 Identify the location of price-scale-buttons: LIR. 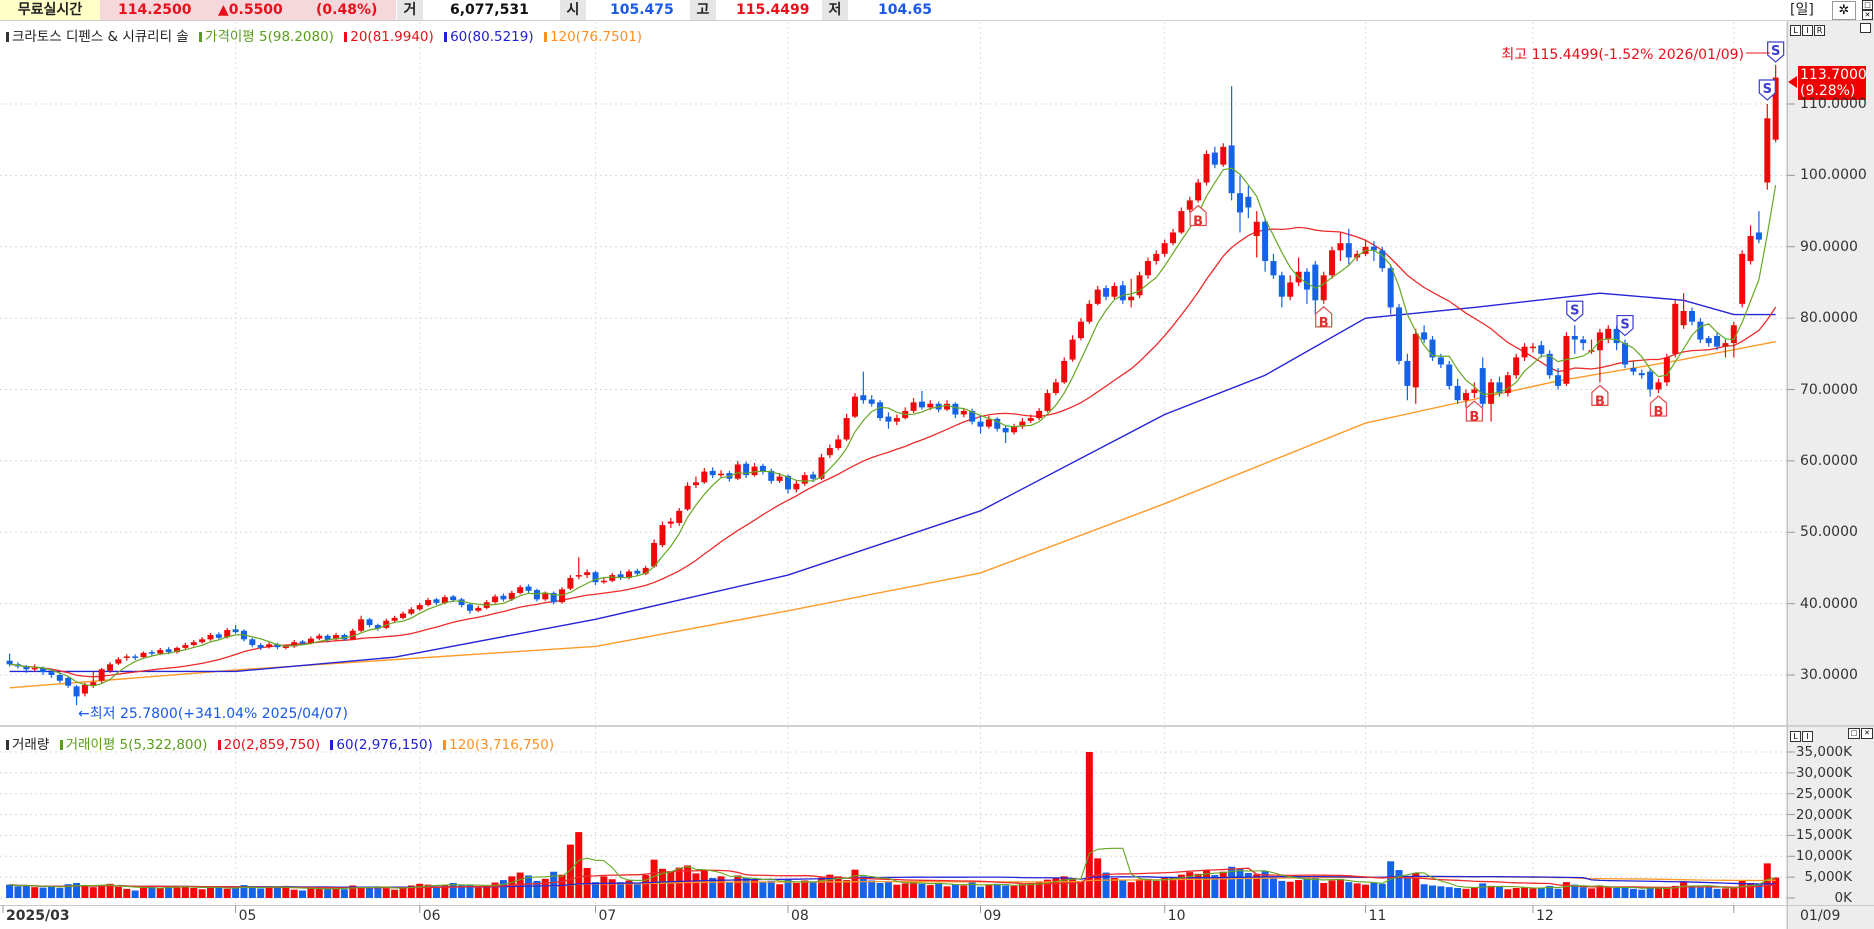
(1808, 29).